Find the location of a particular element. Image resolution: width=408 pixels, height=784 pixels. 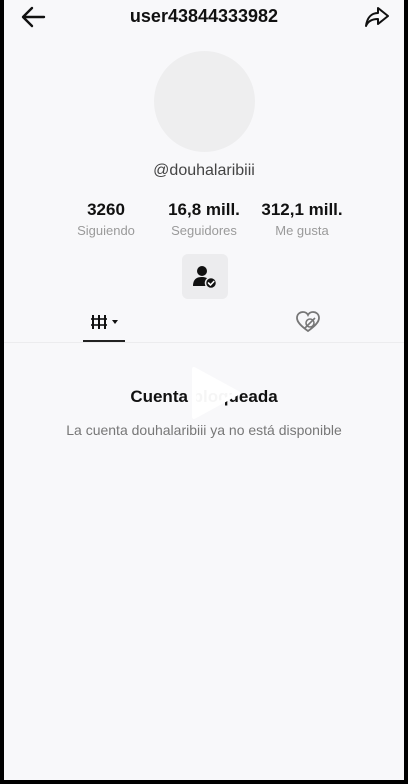

top-bar: user43844333982 is located at coordinates (204, 17).